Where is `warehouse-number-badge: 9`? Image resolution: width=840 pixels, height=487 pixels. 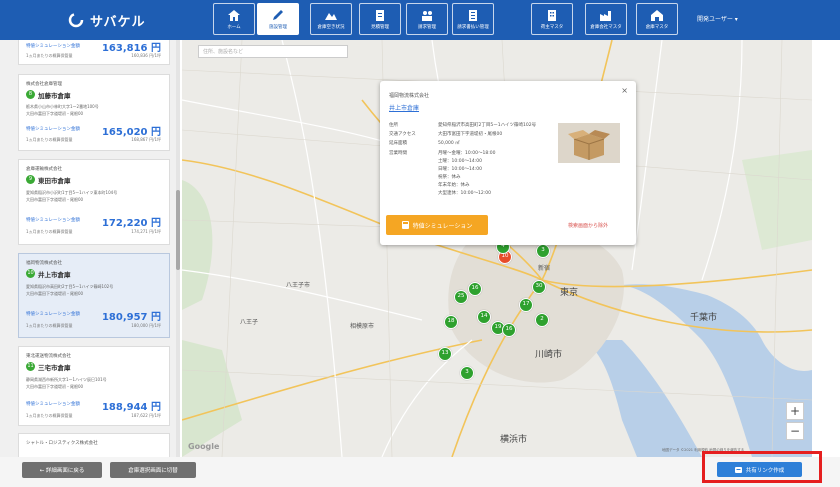 warehouse-number-badge: 9 is located at coordinates (30, 179).